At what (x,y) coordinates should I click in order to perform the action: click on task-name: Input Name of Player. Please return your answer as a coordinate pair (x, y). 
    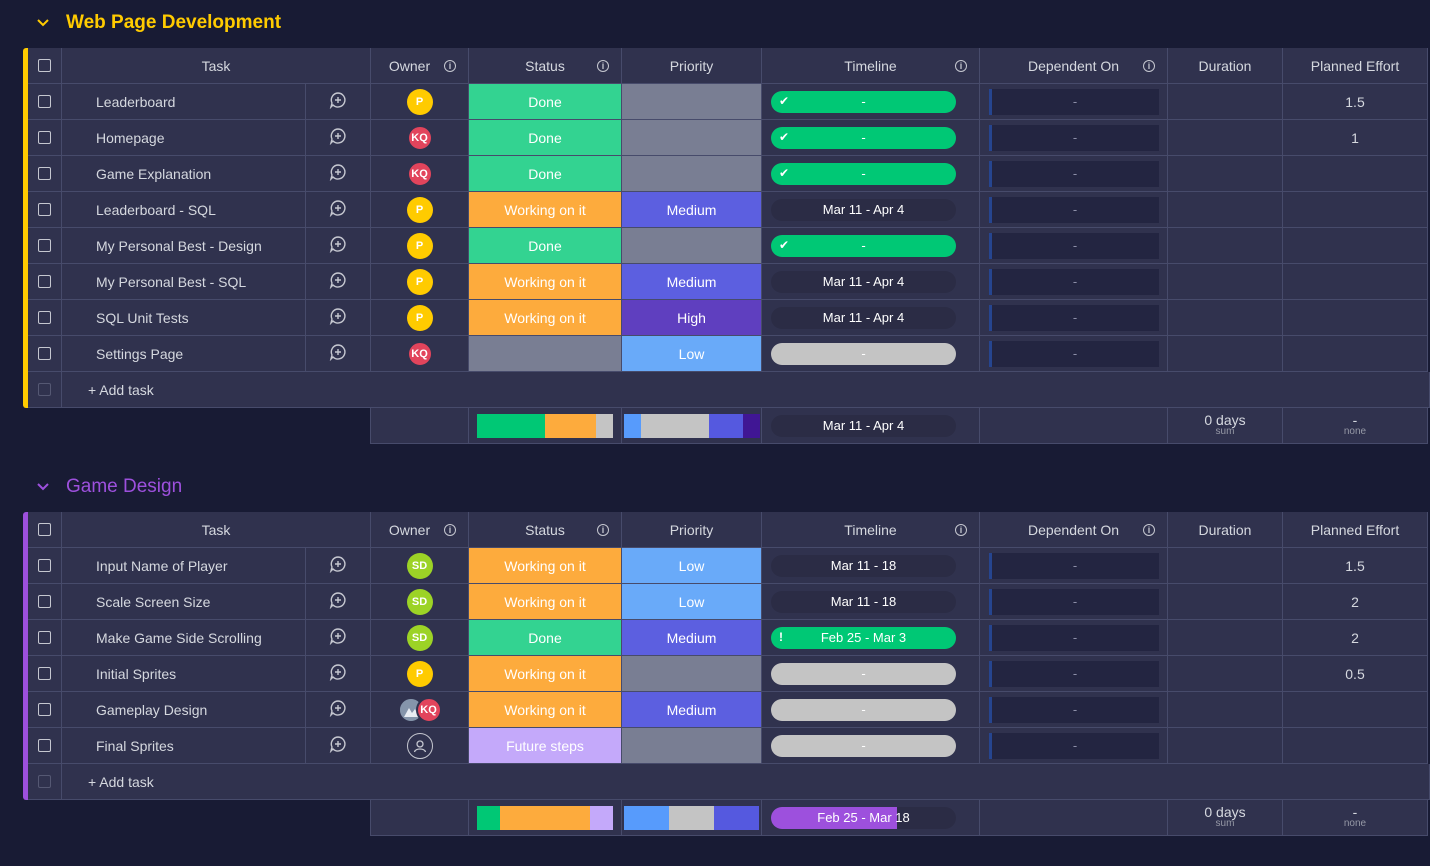
    Looking at the image, I should click on (162, 566).